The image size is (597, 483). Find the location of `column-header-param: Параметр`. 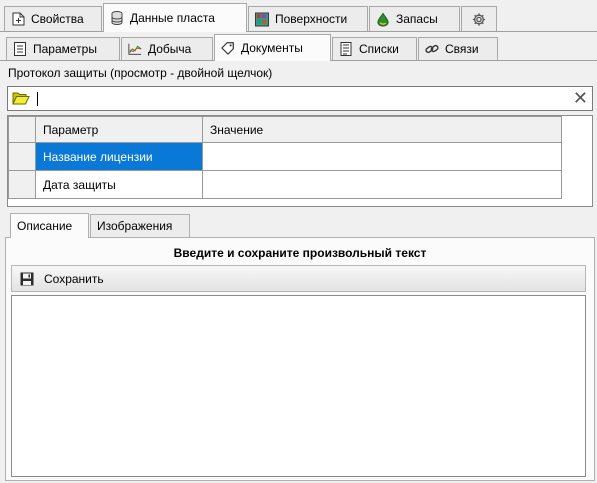

column-header-param: Параметр is located at coordinates (119, 129).